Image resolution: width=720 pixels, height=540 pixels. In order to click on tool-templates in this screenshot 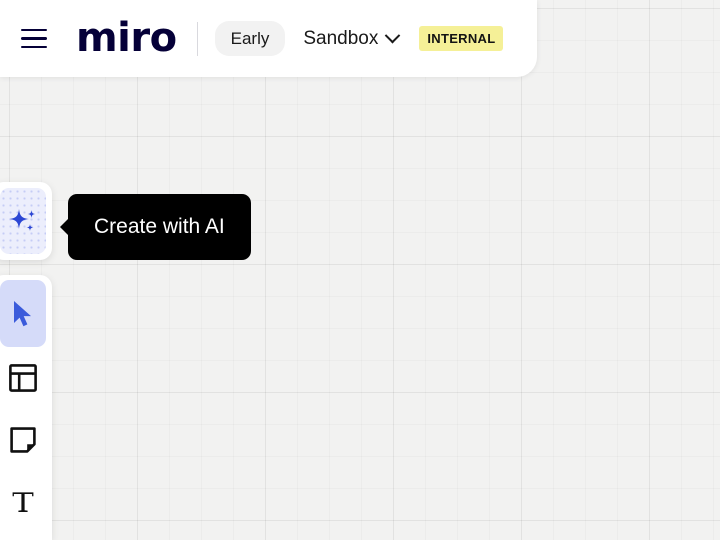, I will do `click(23, 378)`.